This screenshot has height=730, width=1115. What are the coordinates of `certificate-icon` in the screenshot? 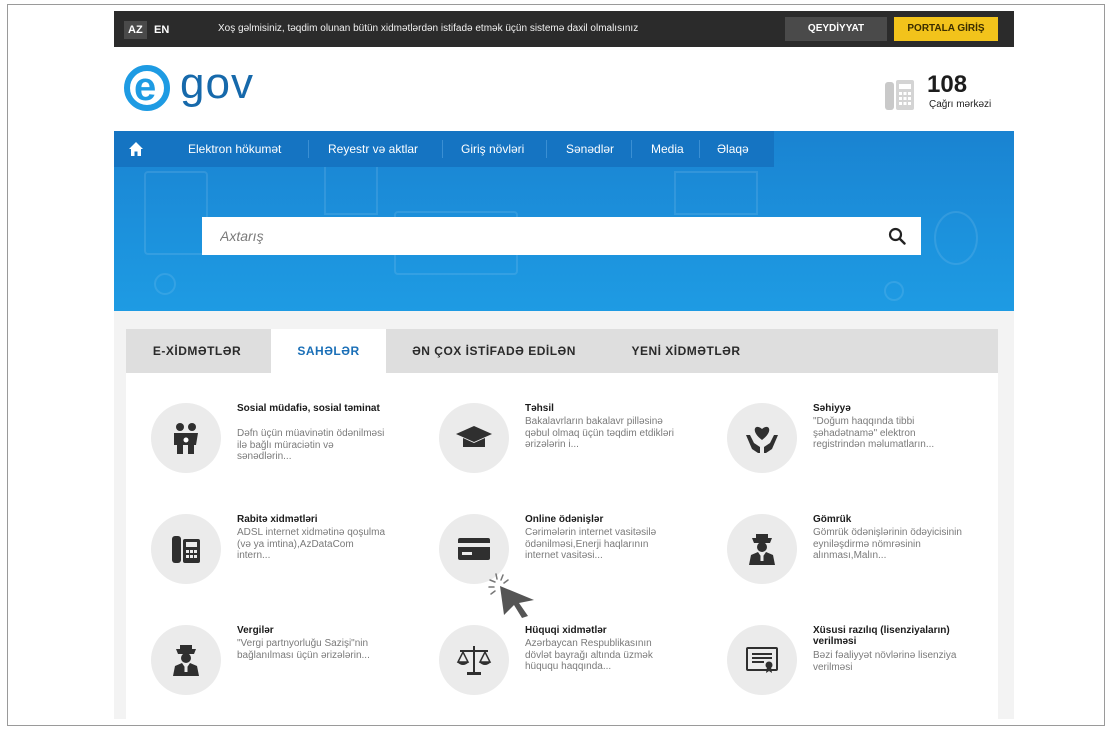 It's located at (762, 660).